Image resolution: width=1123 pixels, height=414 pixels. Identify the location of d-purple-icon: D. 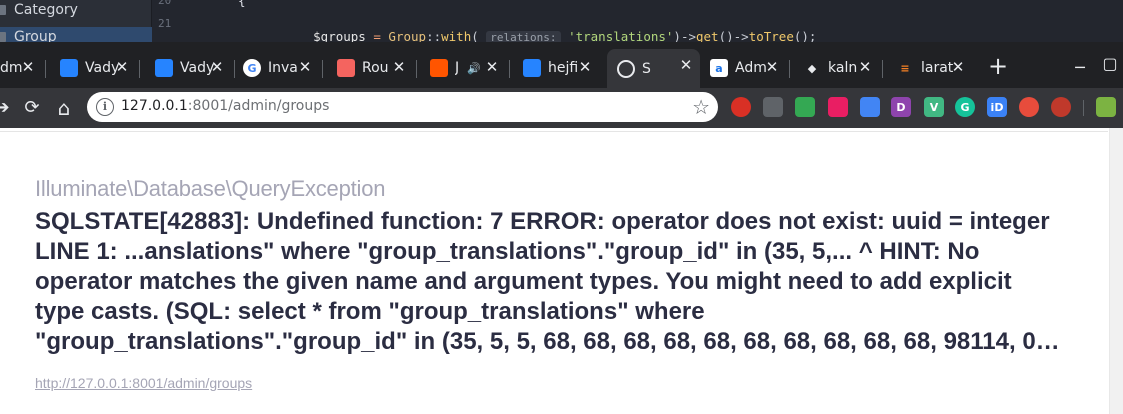
(901, 107).